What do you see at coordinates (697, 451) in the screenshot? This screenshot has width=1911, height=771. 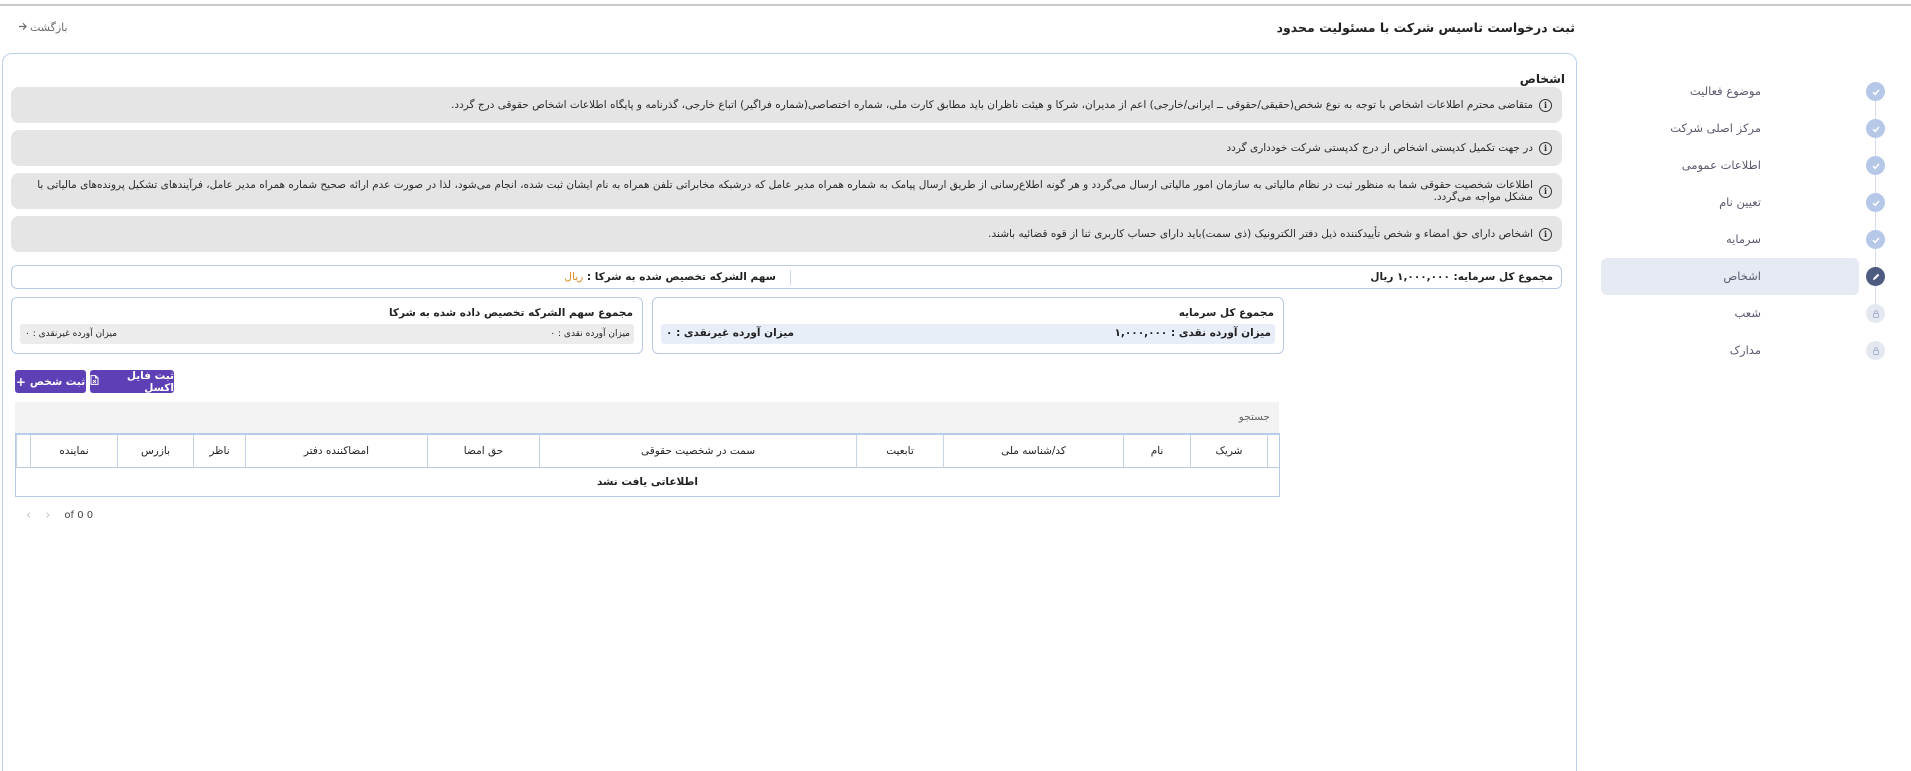 I see `column-role: سمت در شخصیت حقوقی` at bounding box center [697, 451].